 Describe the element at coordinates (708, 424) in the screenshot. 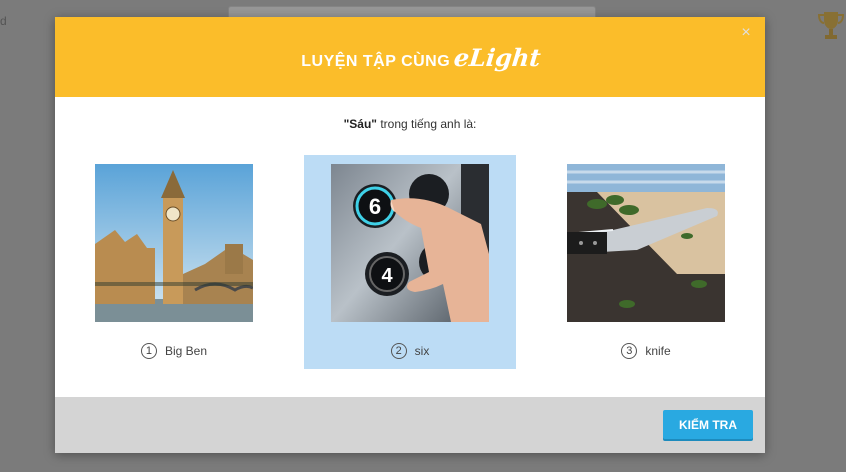

I see `check-button: KIỂM TRA` at that location.